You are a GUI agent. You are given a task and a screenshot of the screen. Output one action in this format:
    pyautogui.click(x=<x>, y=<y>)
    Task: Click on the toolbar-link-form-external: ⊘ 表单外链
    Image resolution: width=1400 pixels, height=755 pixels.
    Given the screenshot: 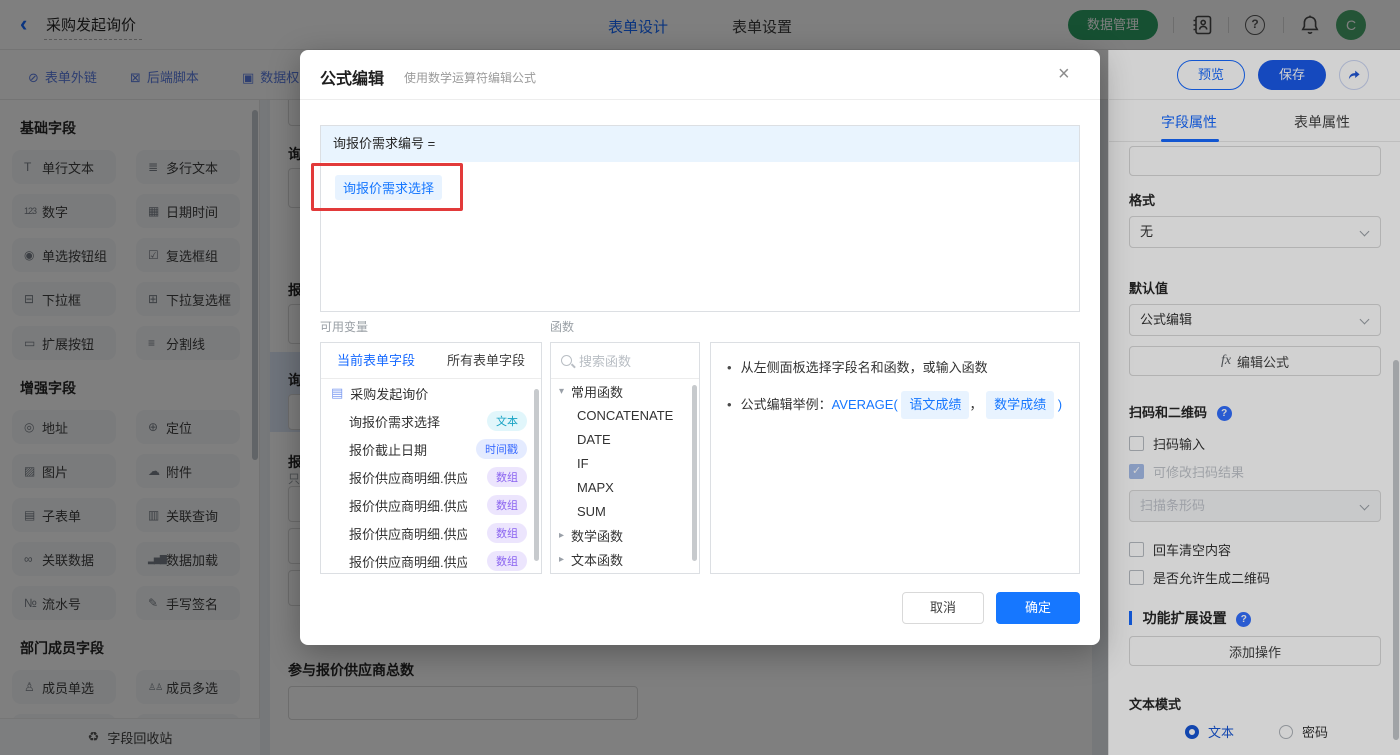 What is the action you would take?
    pyautogui.click(x=62, y=76)
    